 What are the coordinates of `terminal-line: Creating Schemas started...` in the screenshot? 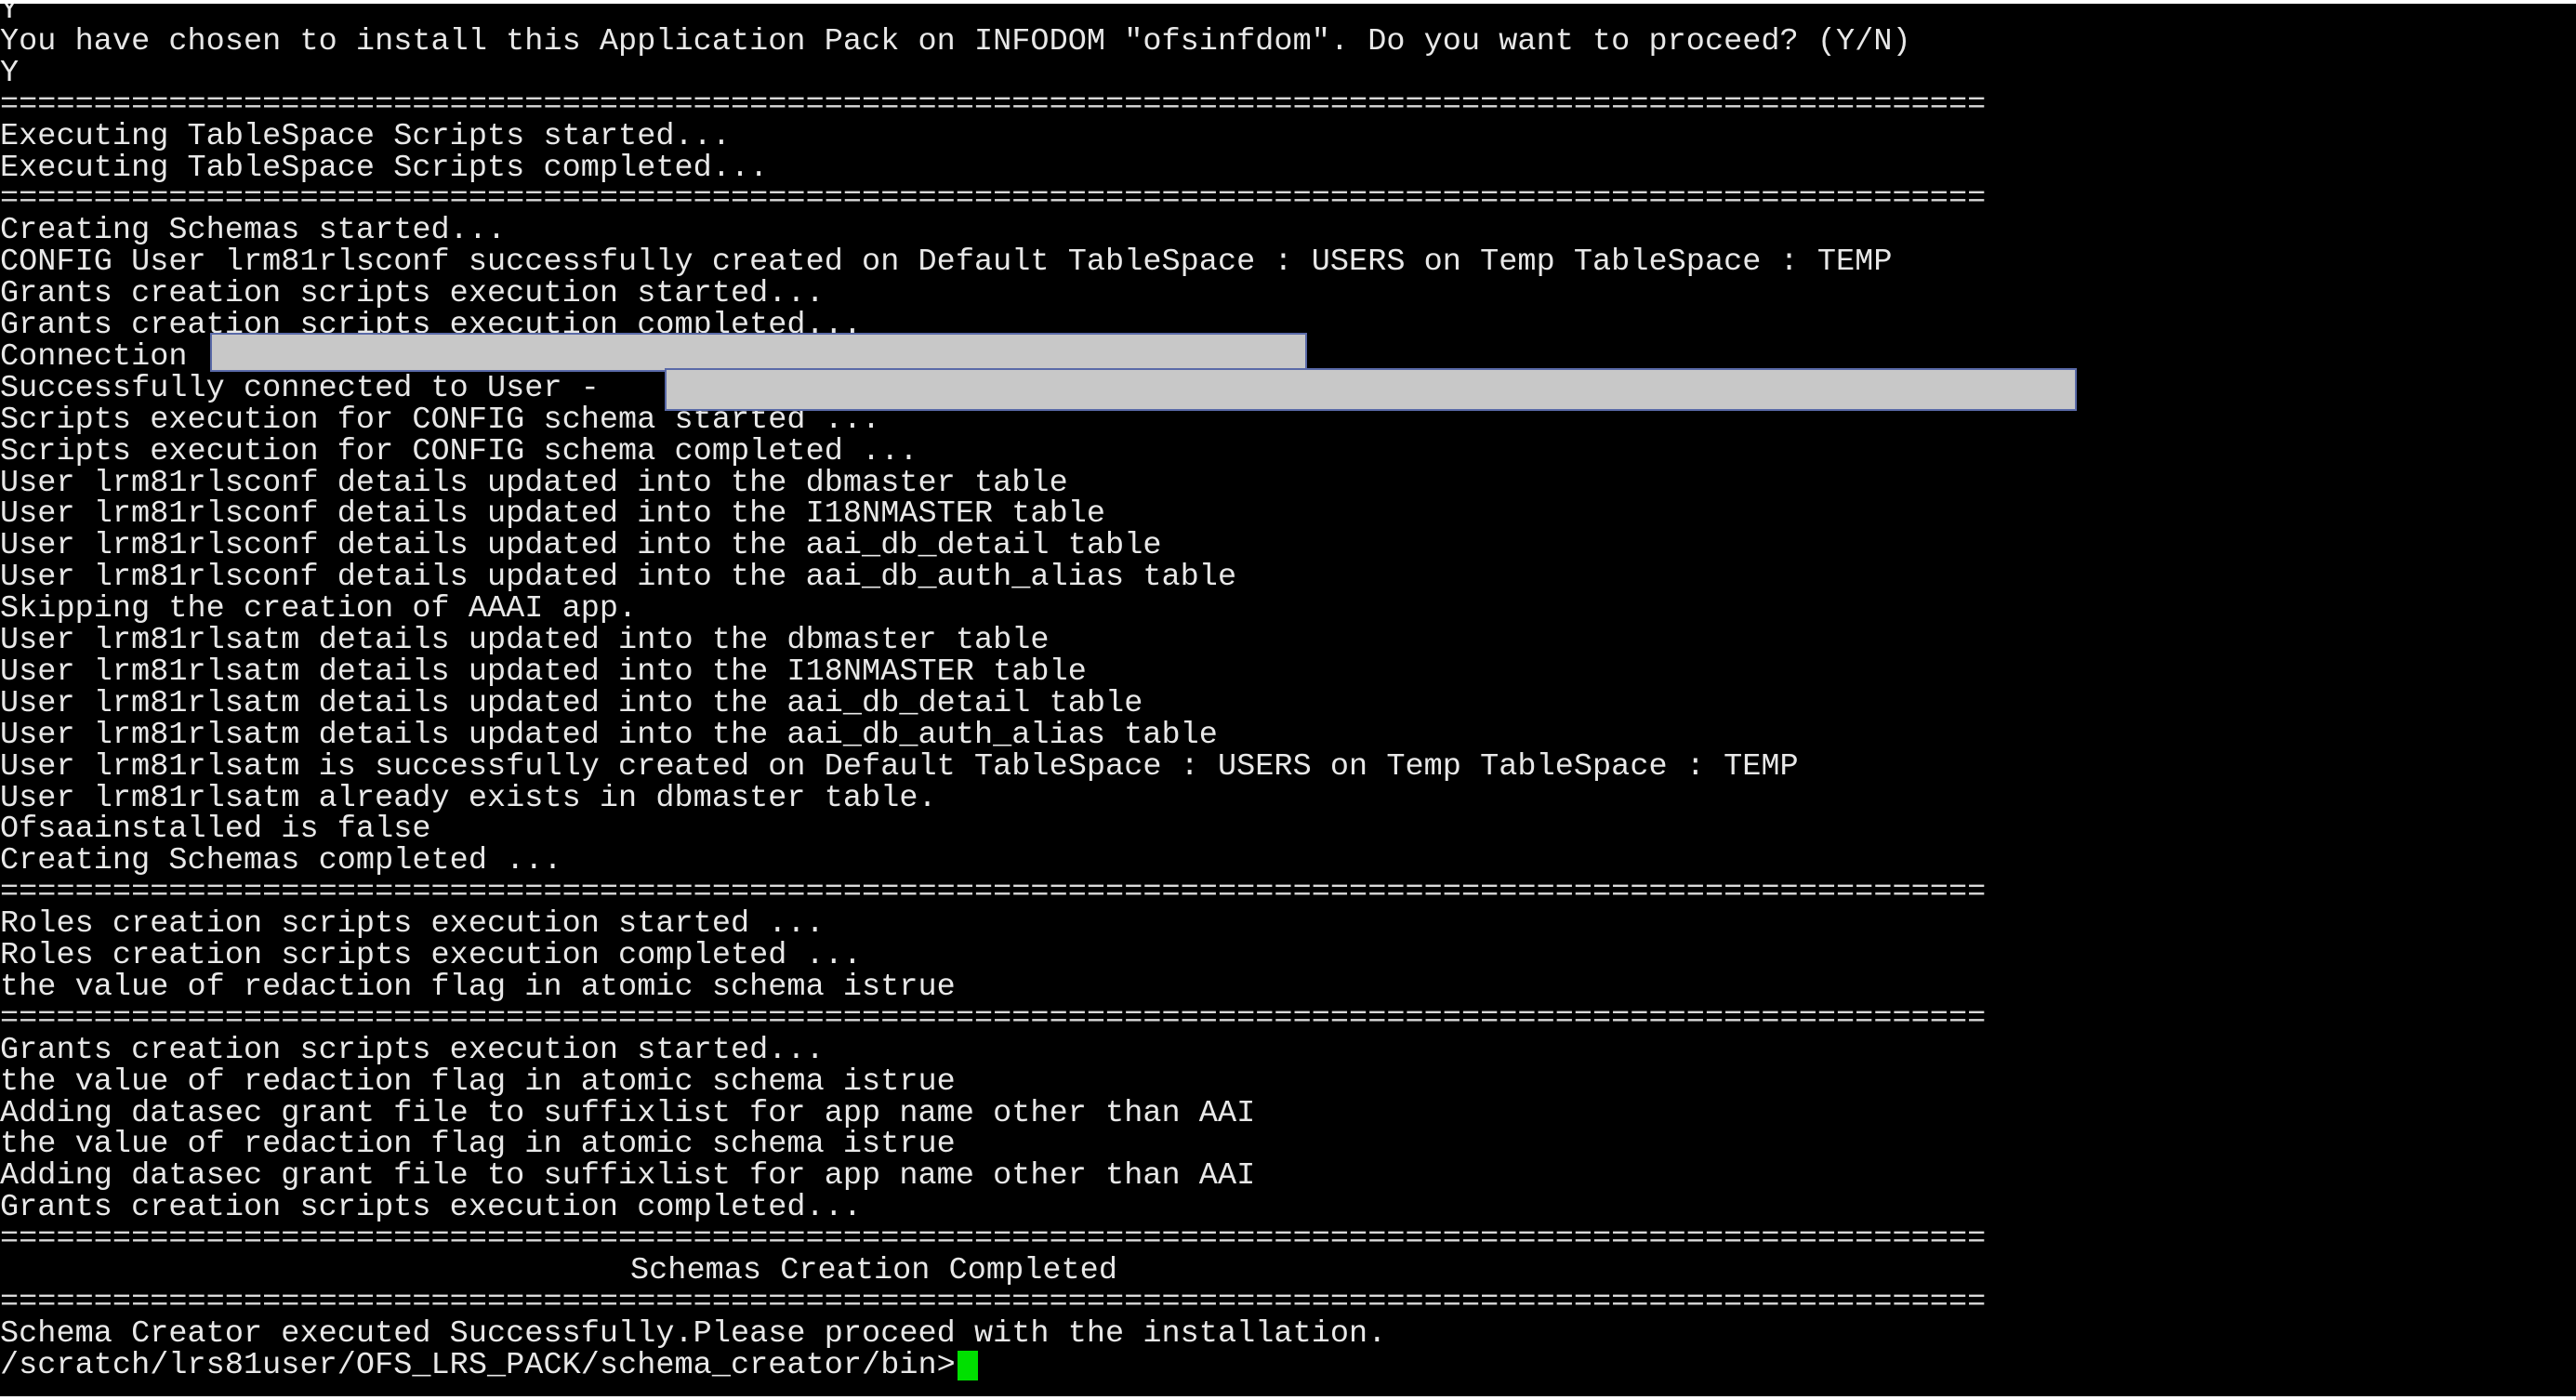 It's located at (253, 231).